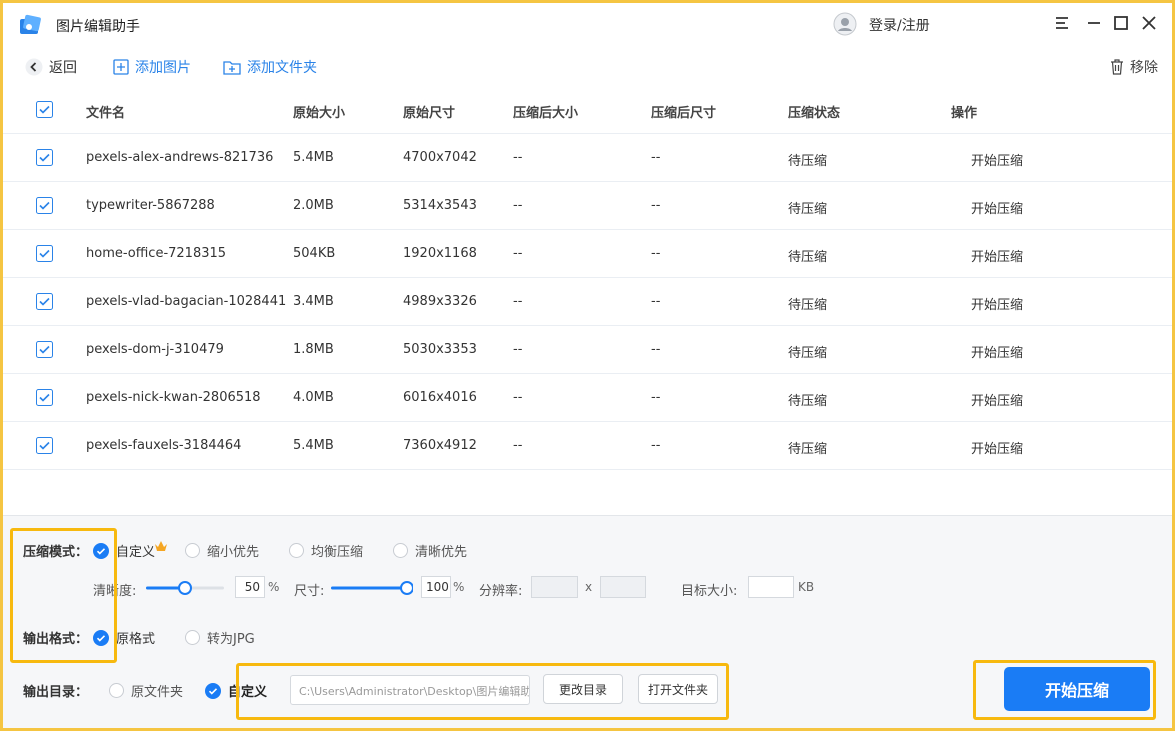 The height and width of the screenshot is (731, 1175). I want to click on output-dir-label: 输出目录：, so click(56, 692).